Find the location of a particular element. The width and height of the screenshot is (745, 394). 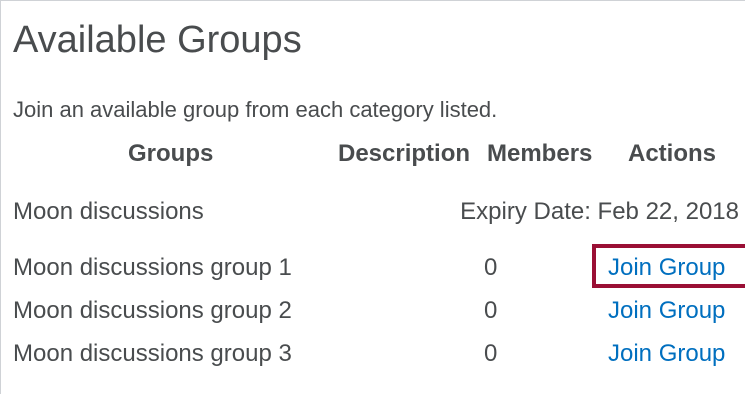

column-header-description: Description is located at coordinates (404, 153).